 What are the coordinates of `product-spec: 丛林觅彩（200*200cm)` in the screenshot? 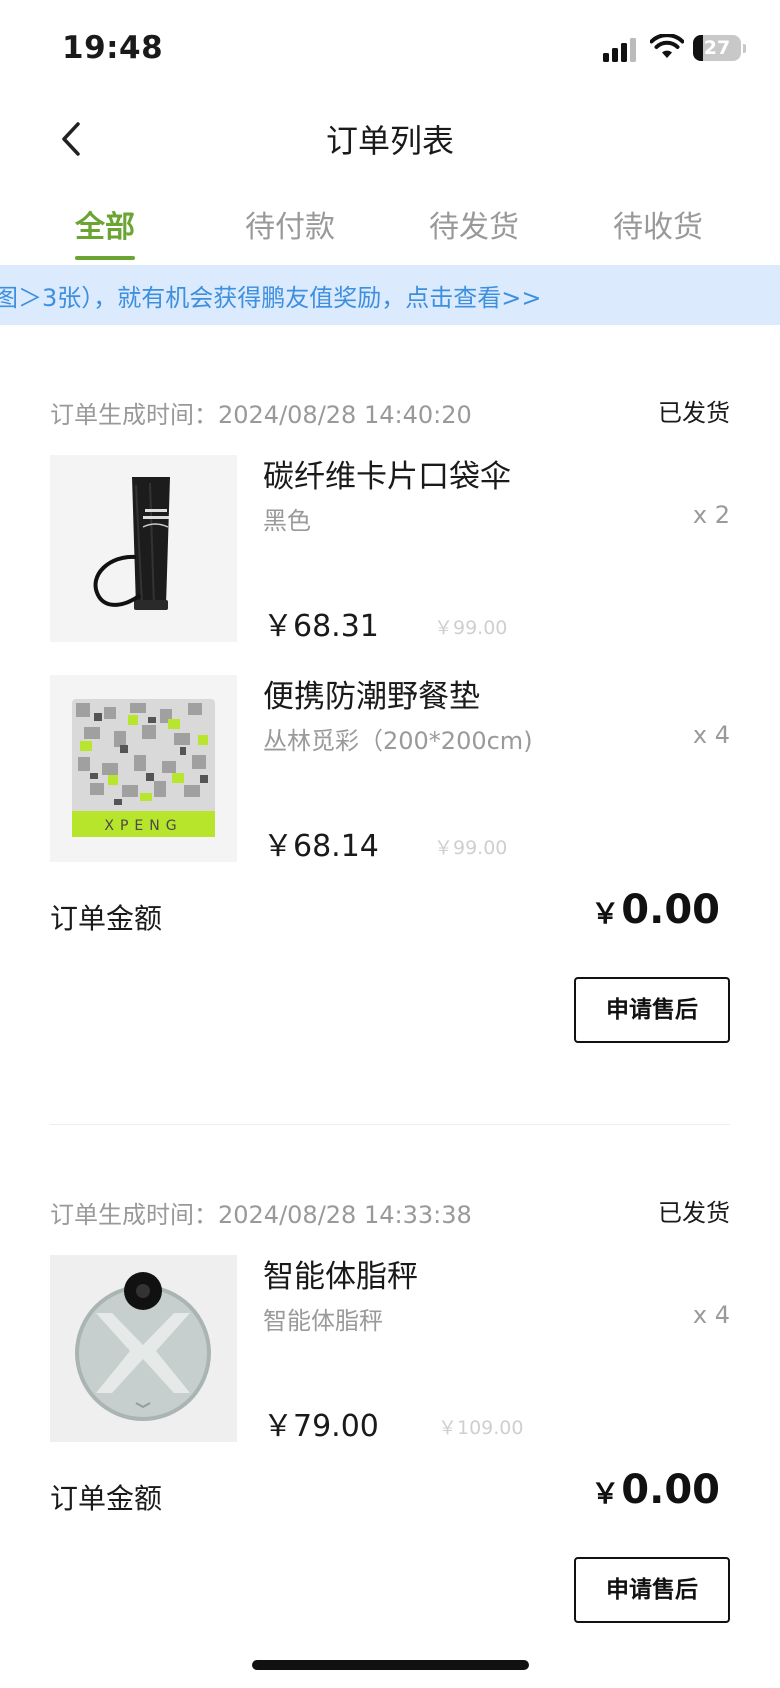 It's located at (398, 741).